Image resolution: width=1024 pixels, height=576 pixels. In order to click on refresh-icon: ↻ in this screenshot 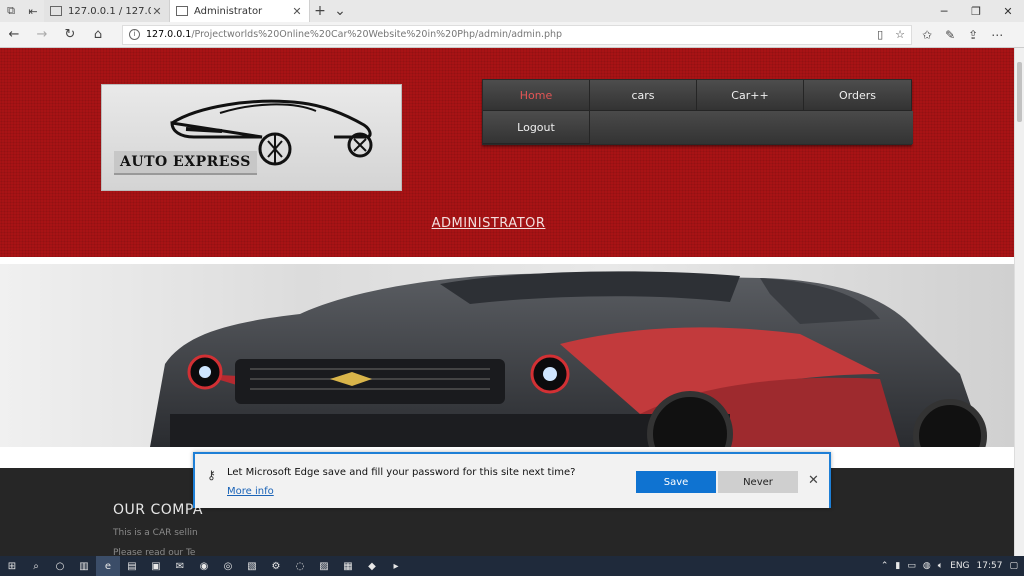, I will do `click(70, 34)`.